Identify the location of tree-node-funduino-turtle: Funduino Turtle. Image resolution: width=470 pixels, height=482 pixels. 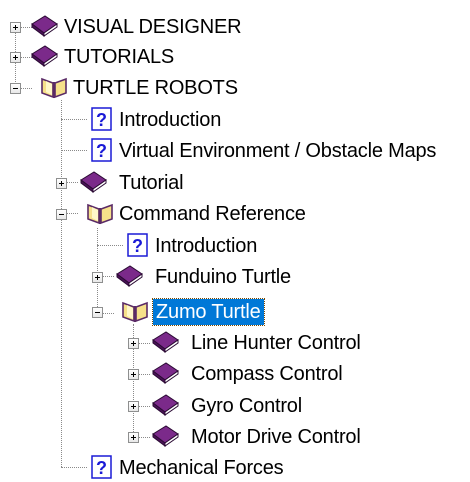
(235, 277).